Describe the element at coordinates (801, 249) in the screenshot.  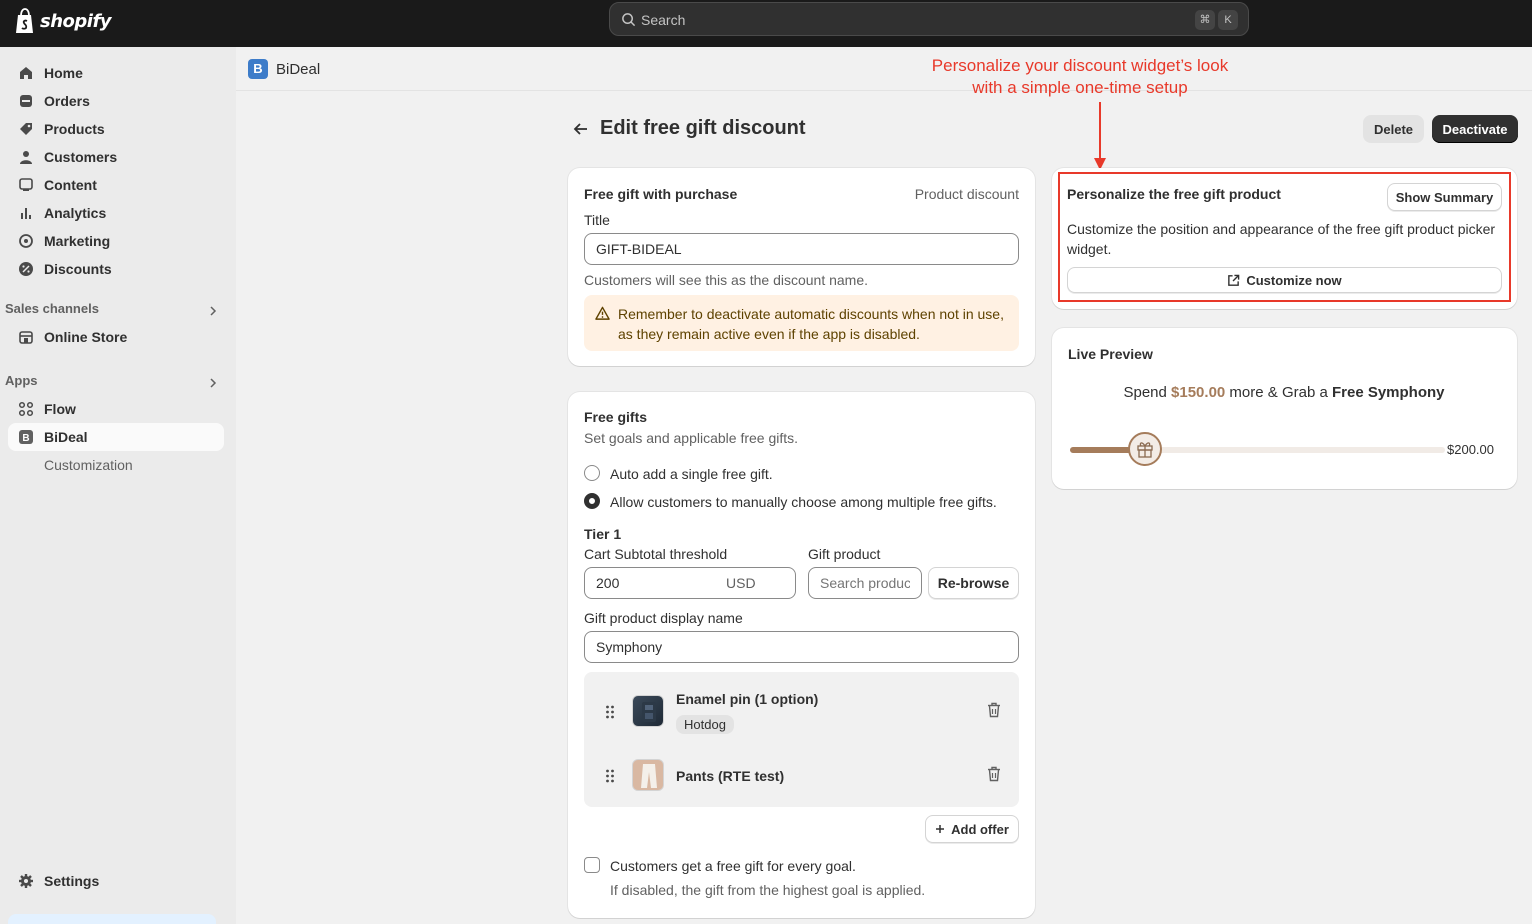
I see `title-input: GIFT-BIDEAL` at that location.